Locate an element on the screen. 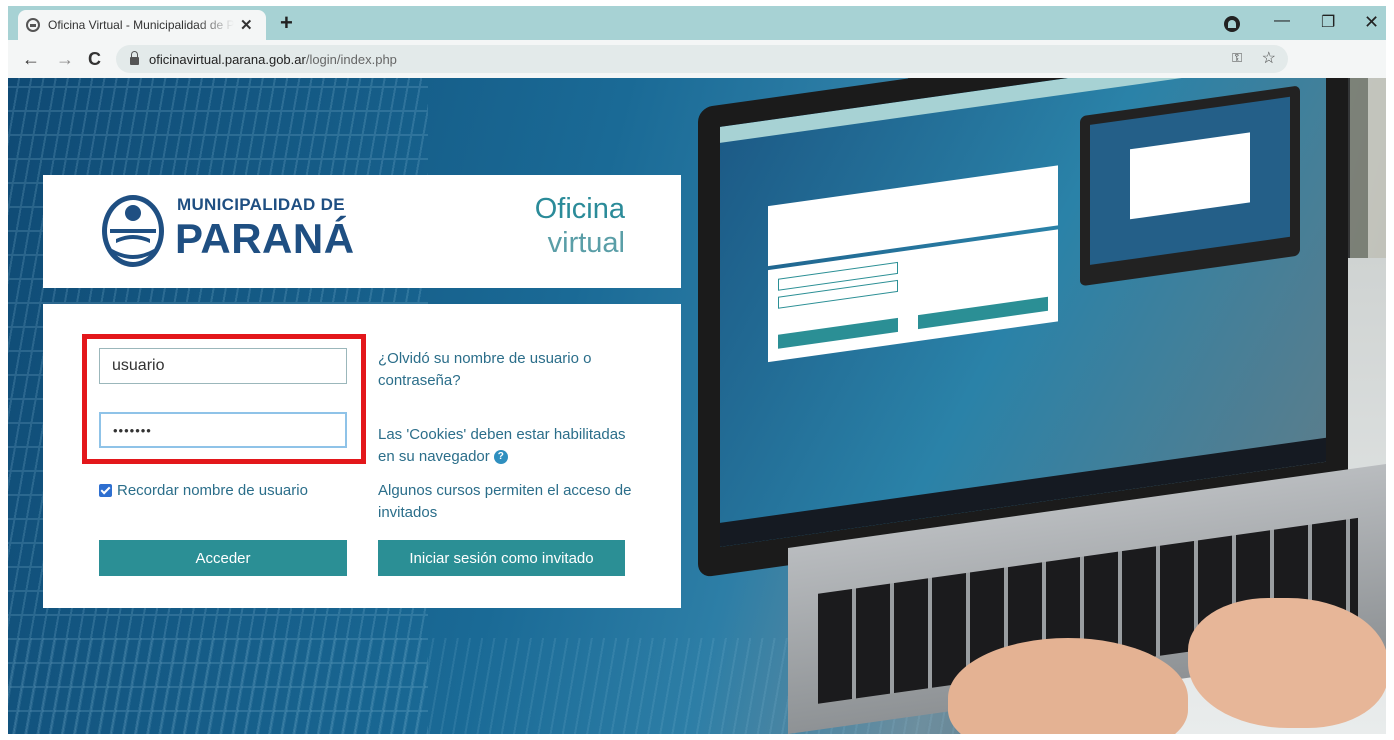  url-host: oficinavirtual.parana.gob.ar is located at coordinates (227, 59).